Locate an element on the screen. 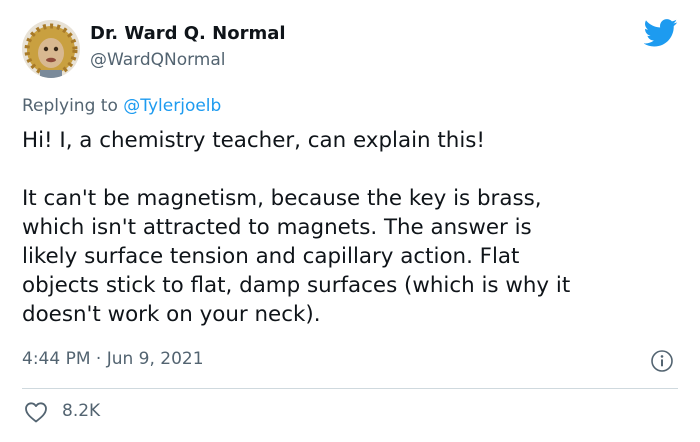 The width and height of the screenshot is (700, 442). info-icon is located at coordinates (662, 361).